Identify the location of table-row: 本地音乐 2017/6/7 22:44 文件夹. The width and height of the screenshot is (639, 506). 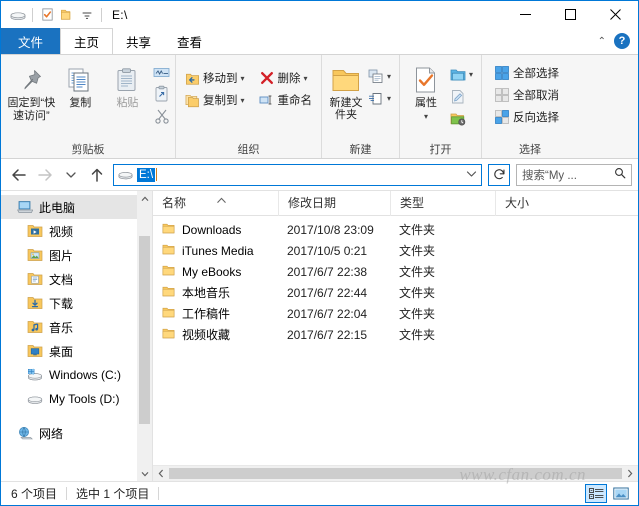
(395, 292).